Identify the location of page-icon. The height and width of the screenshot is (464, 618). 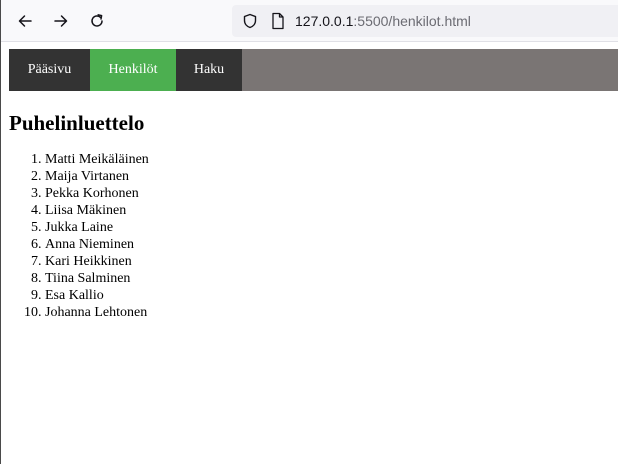
(278, 21).